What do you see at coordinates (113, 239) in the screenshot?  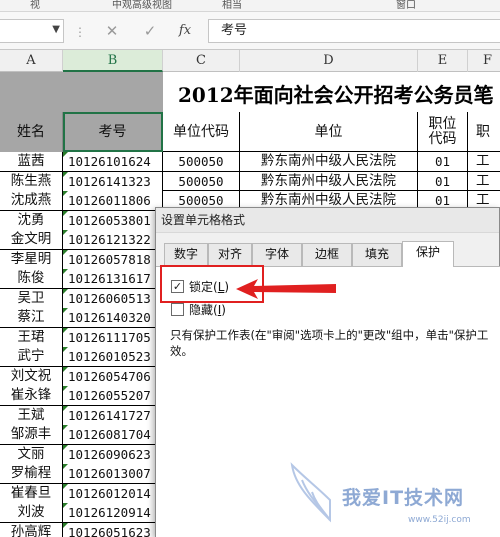 I see `exam-no-cell: 10126121322` at bounding box center [113, 239].